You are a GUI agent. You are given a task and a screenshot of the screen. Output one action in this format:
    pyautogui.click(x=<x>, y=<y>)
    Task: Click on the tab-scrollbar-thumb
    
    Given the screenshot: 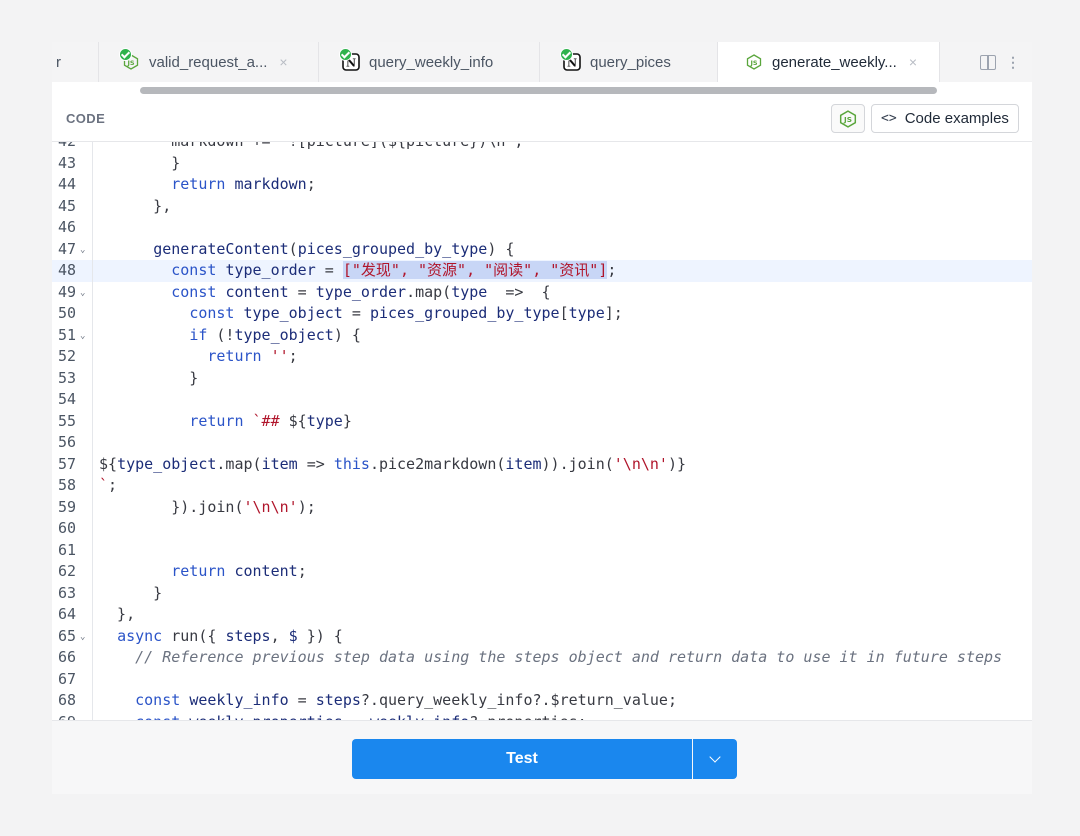 What is the action you would take?
    pyautogui.click(x=538, y=90)
    